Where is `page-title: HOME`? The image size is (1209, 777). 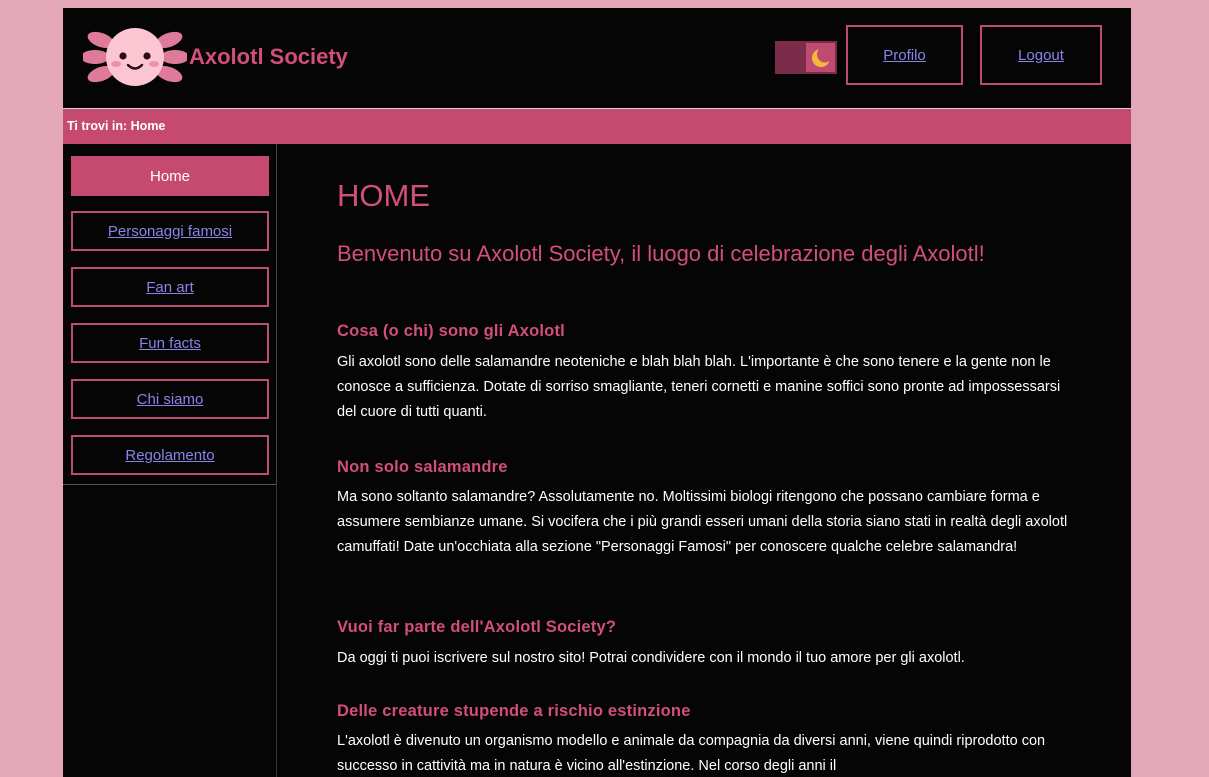 page-title: HOME is located at coordinates (383, 195).